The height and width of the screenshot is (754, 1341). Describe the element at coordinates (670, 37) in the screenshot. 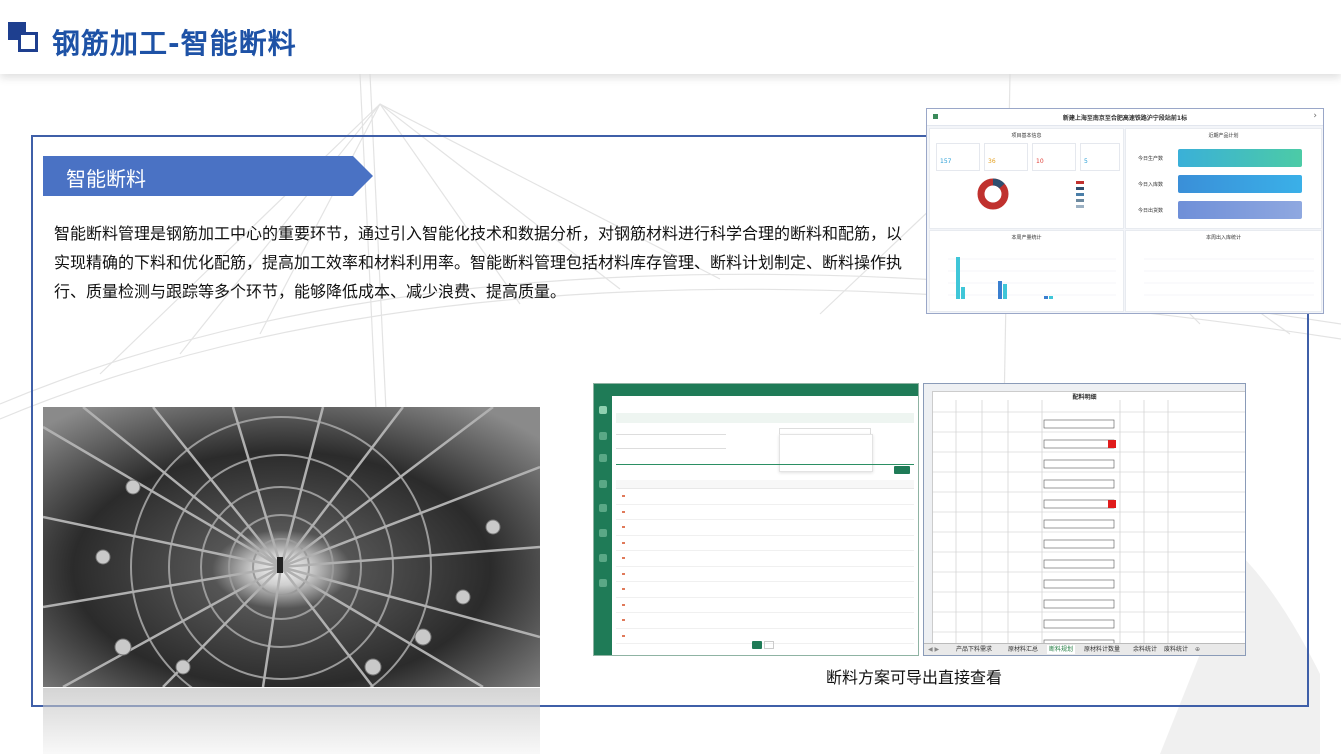

I see `page-header: 钢筋加工-智能断料` at that location.